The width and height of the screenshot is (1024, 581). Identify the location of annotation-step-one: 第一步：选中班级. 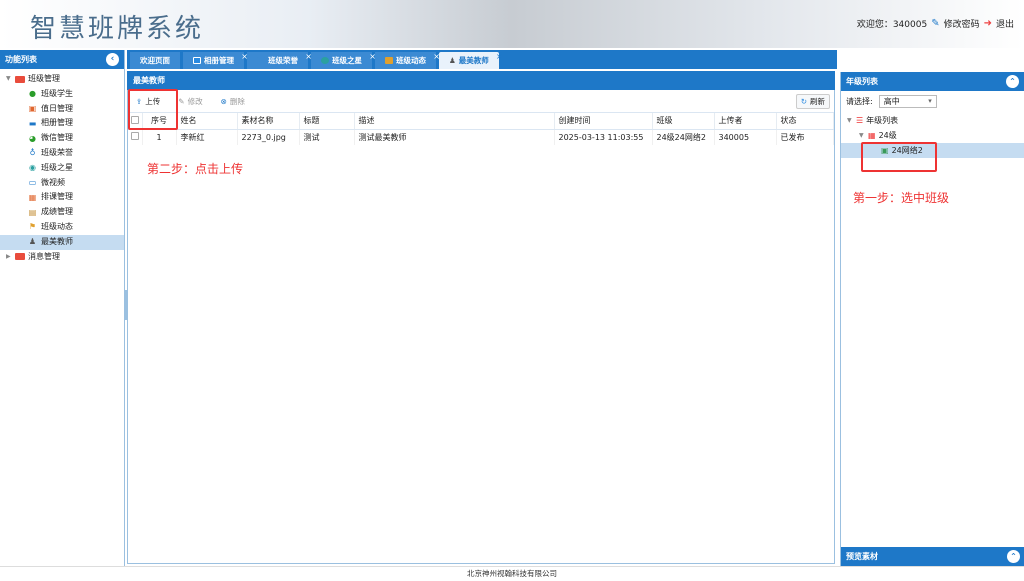
(901, 198).